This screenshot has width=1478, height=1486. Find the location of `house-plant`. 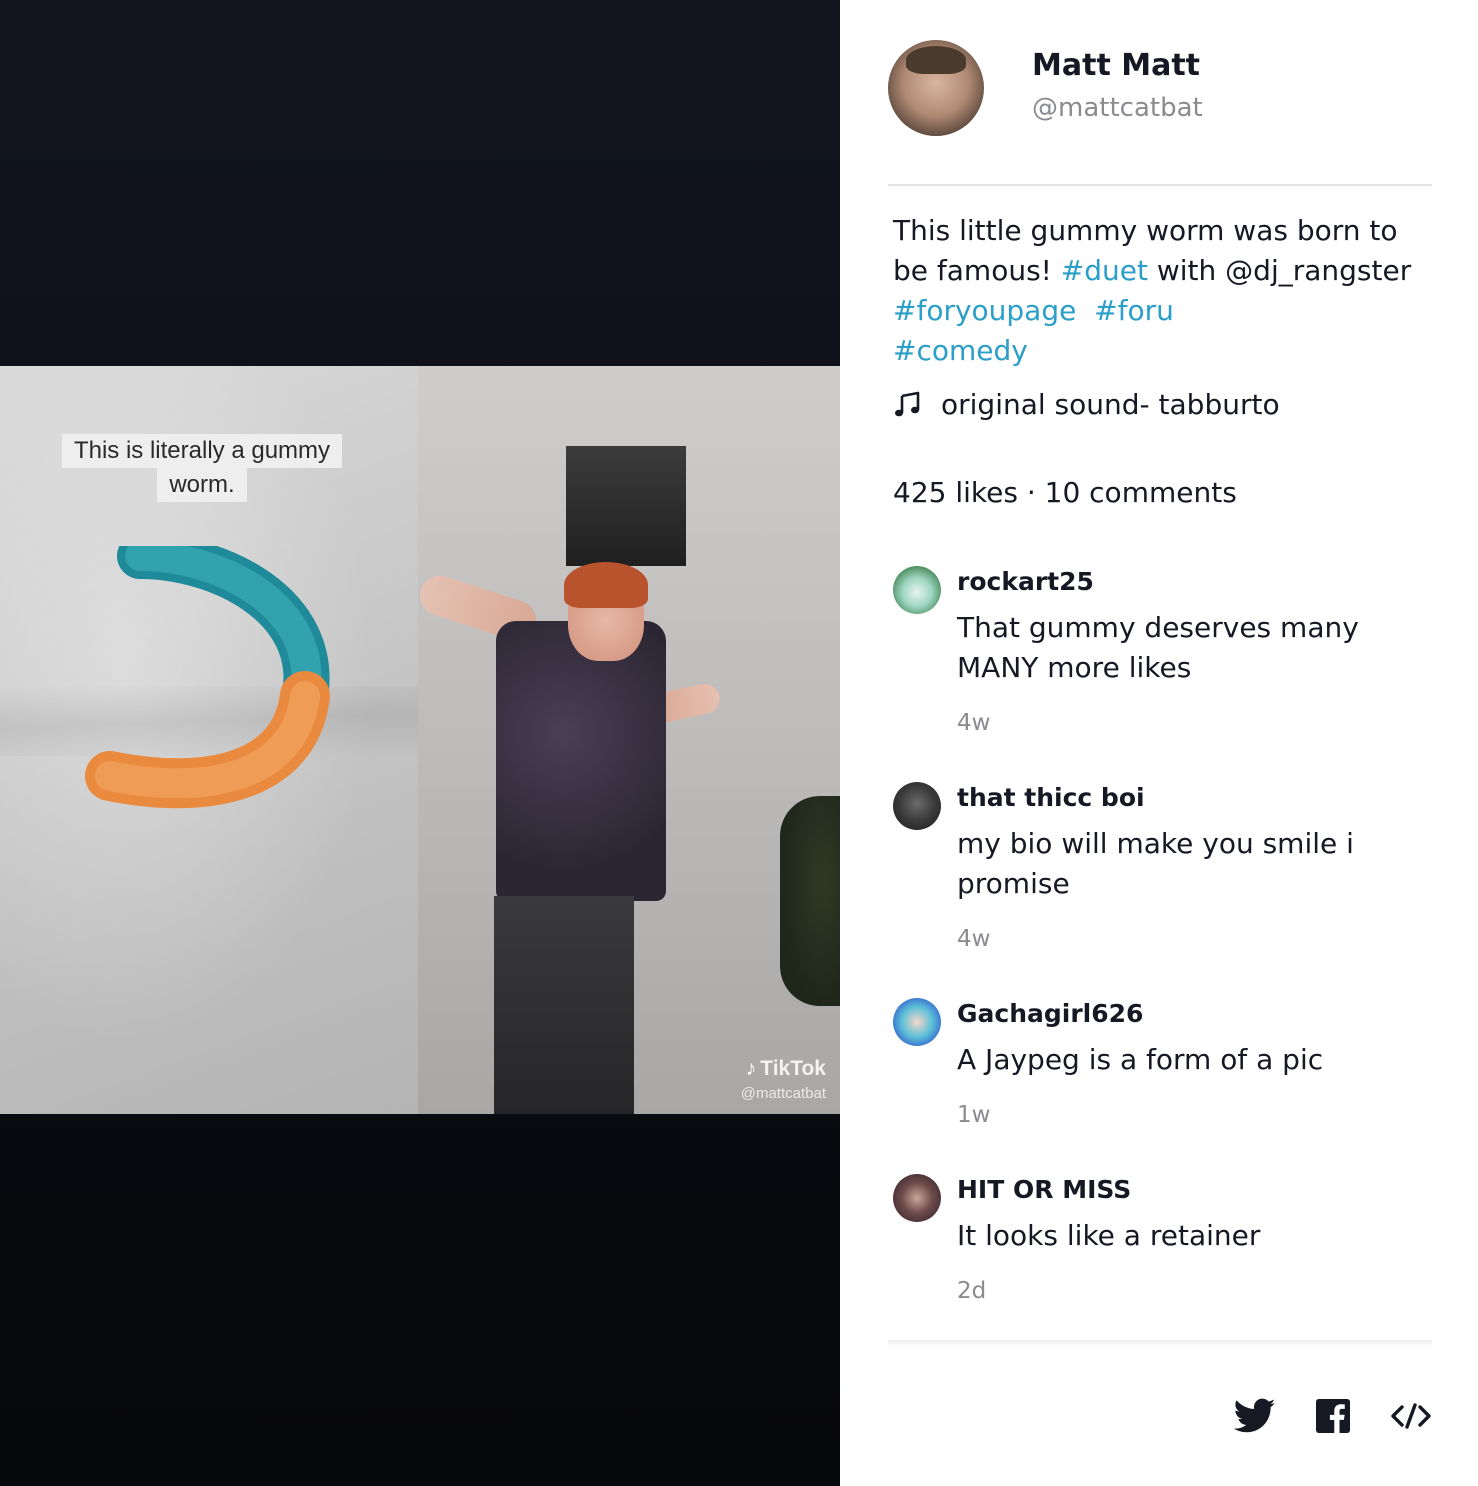

house-plant is located at coordinates (810, 901).